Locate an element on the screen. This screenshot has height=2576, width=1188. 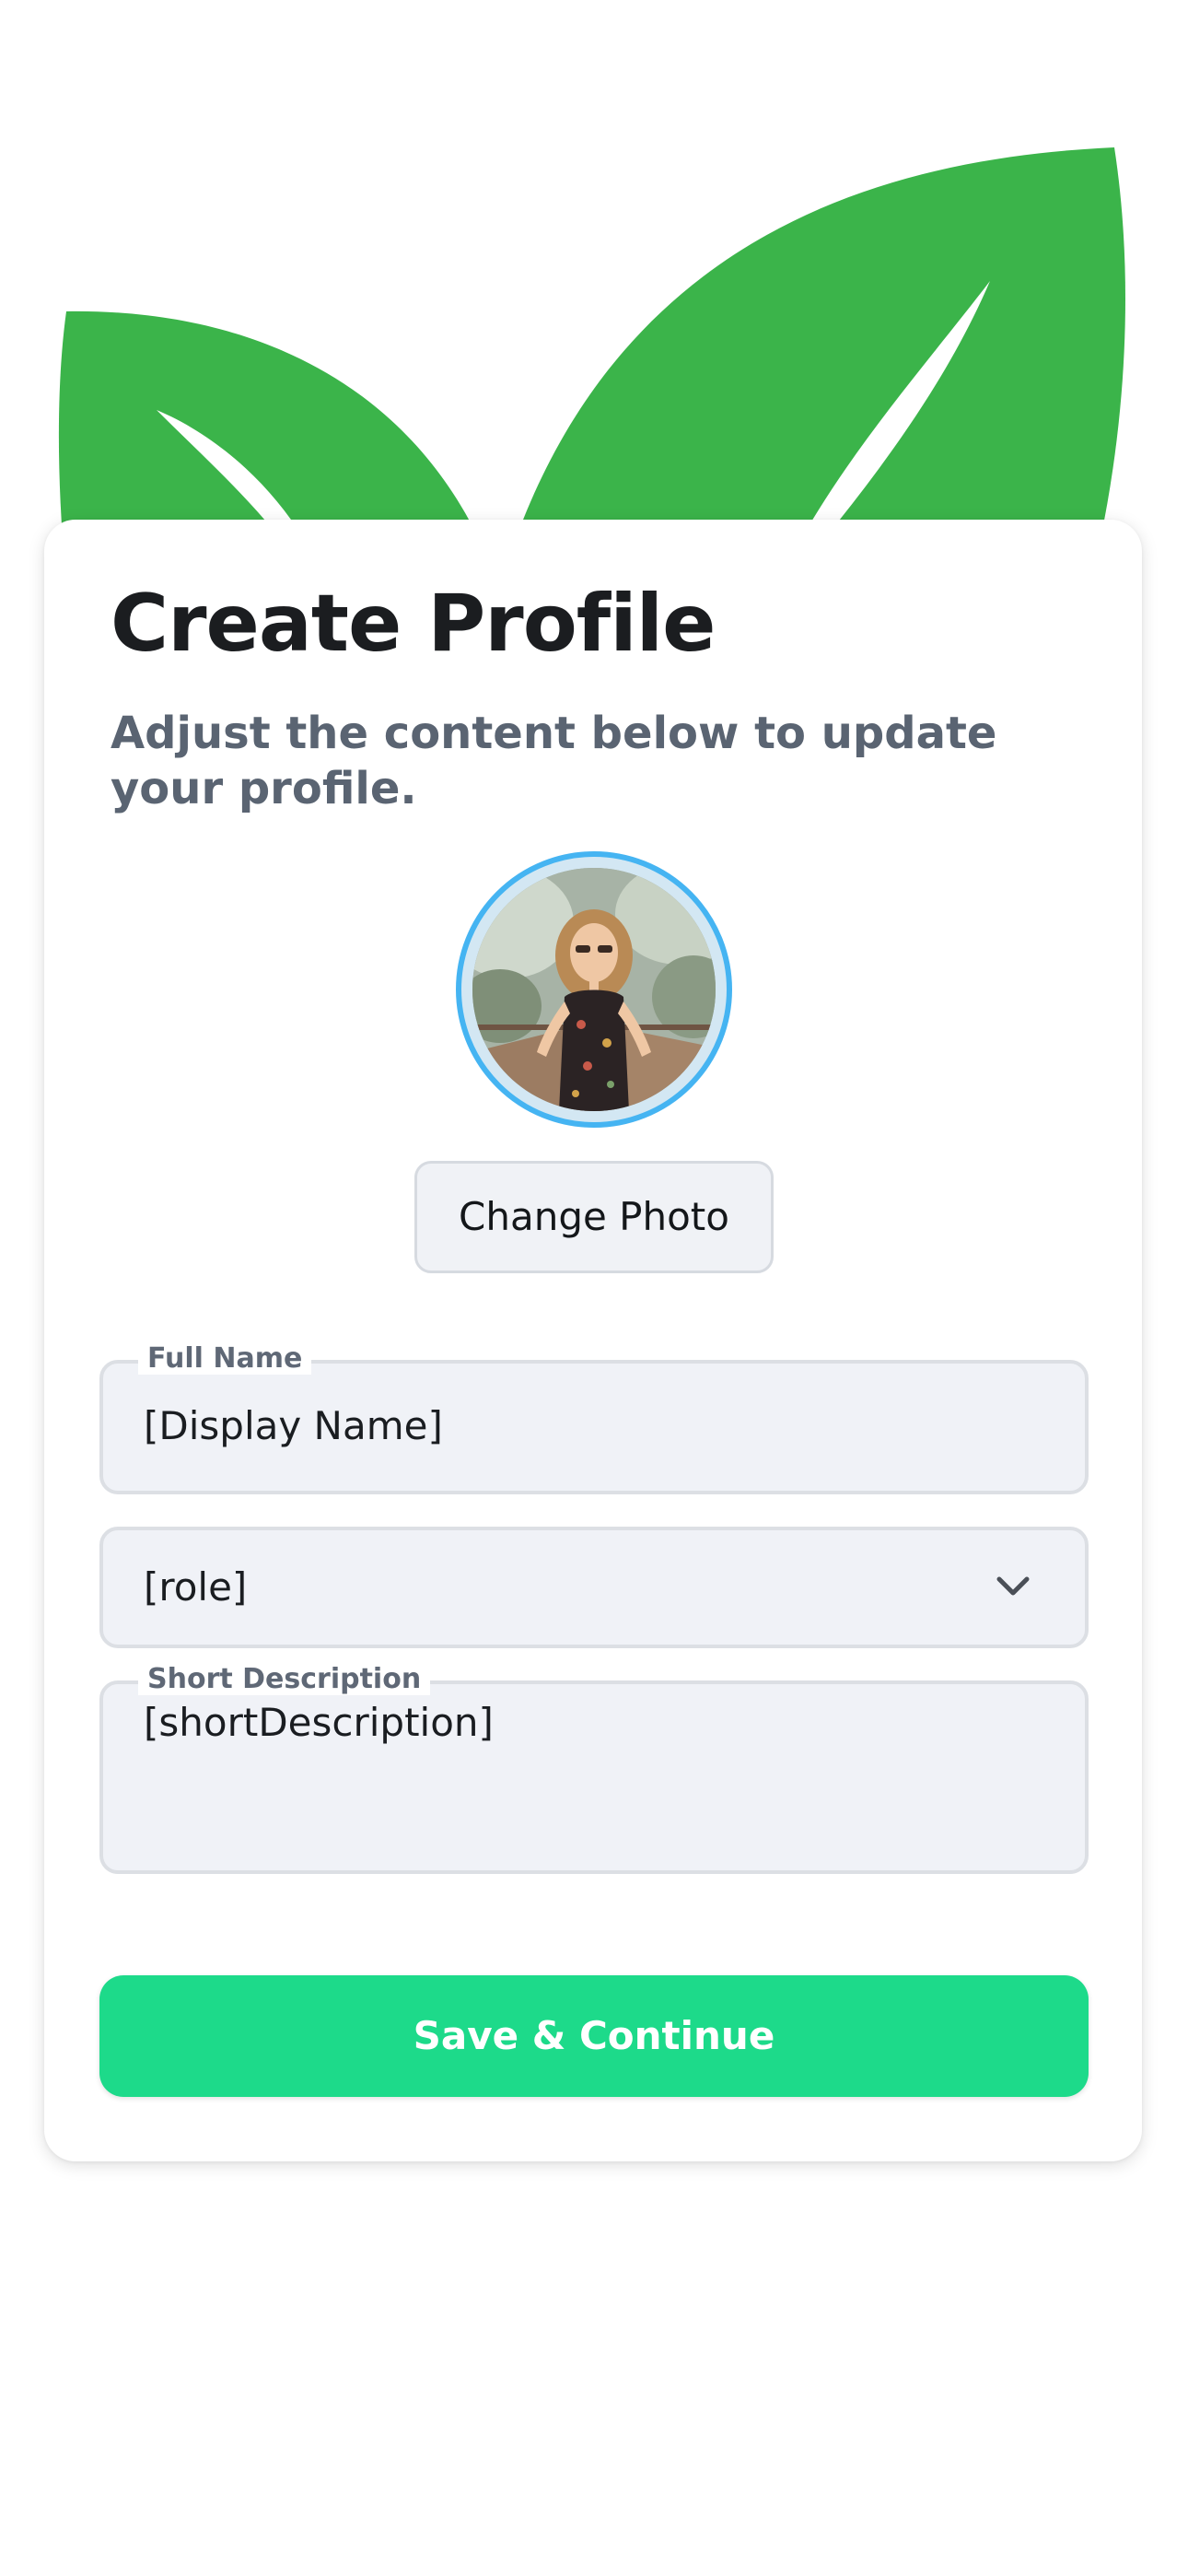
full-name-label: Full Name is located at coordinates (225, 1359).